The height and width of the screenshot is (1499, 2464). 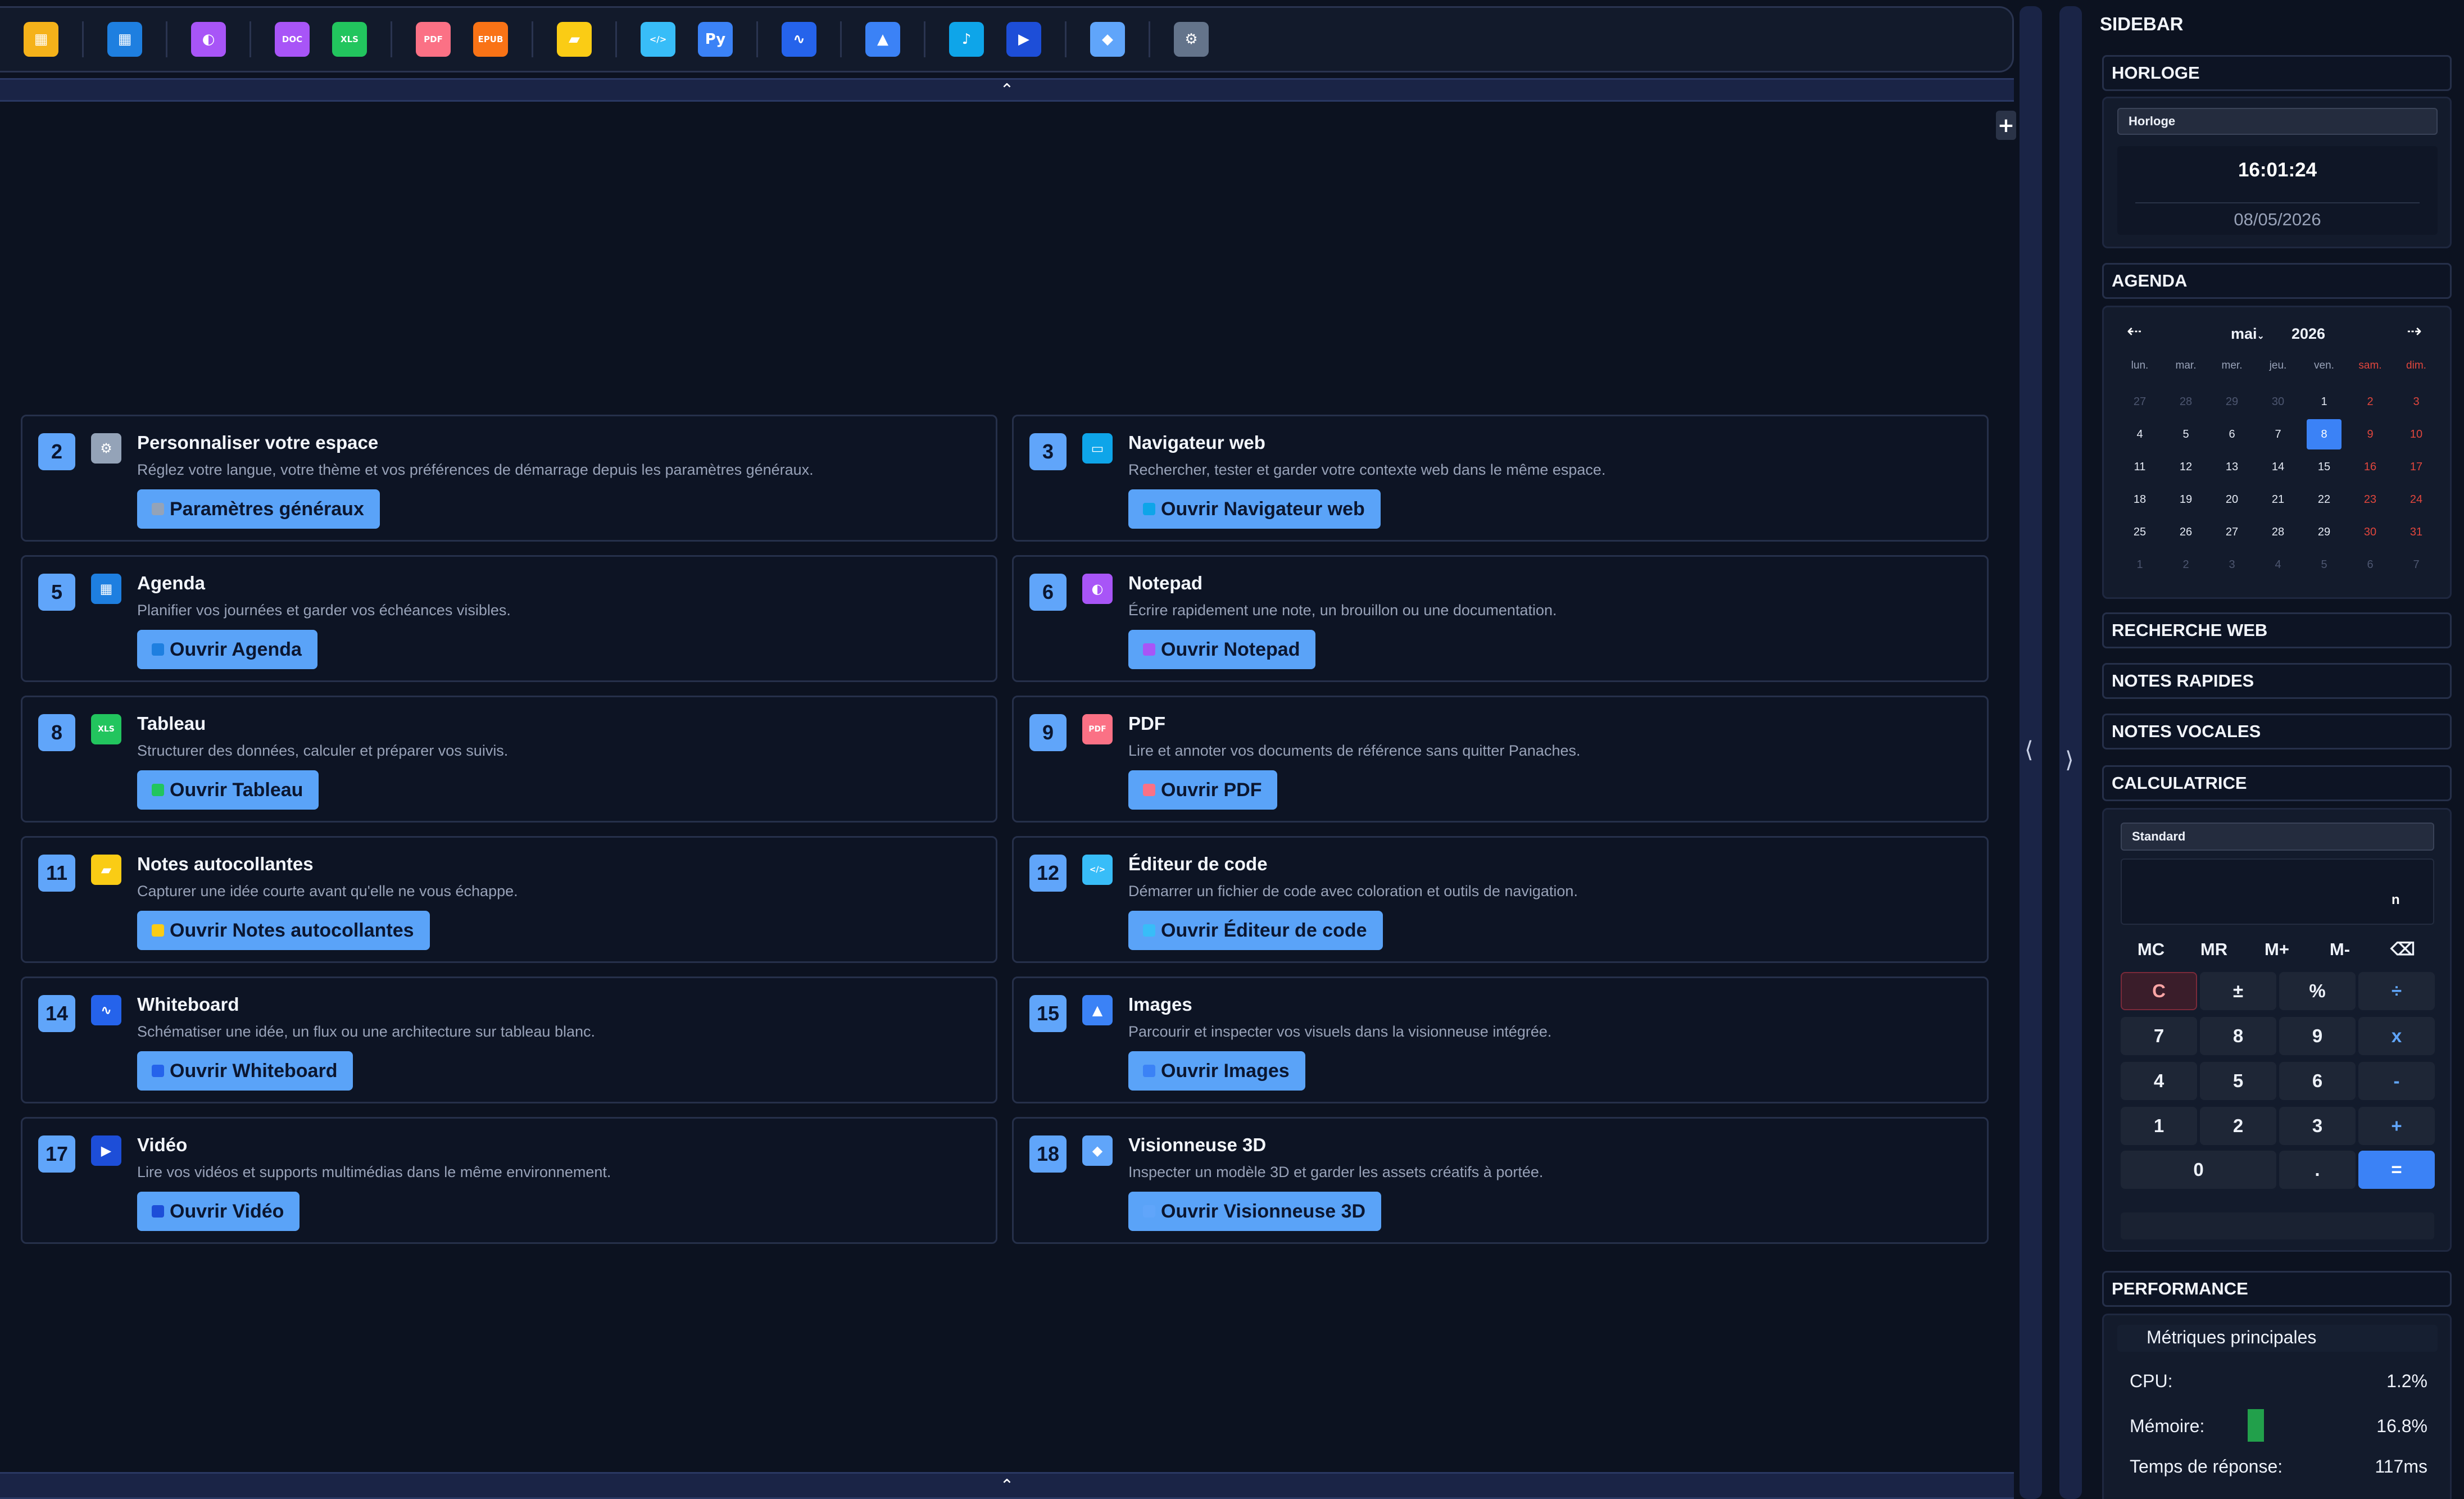 I want to click on calculator-key: 4, so click(x=2159, y=1081).